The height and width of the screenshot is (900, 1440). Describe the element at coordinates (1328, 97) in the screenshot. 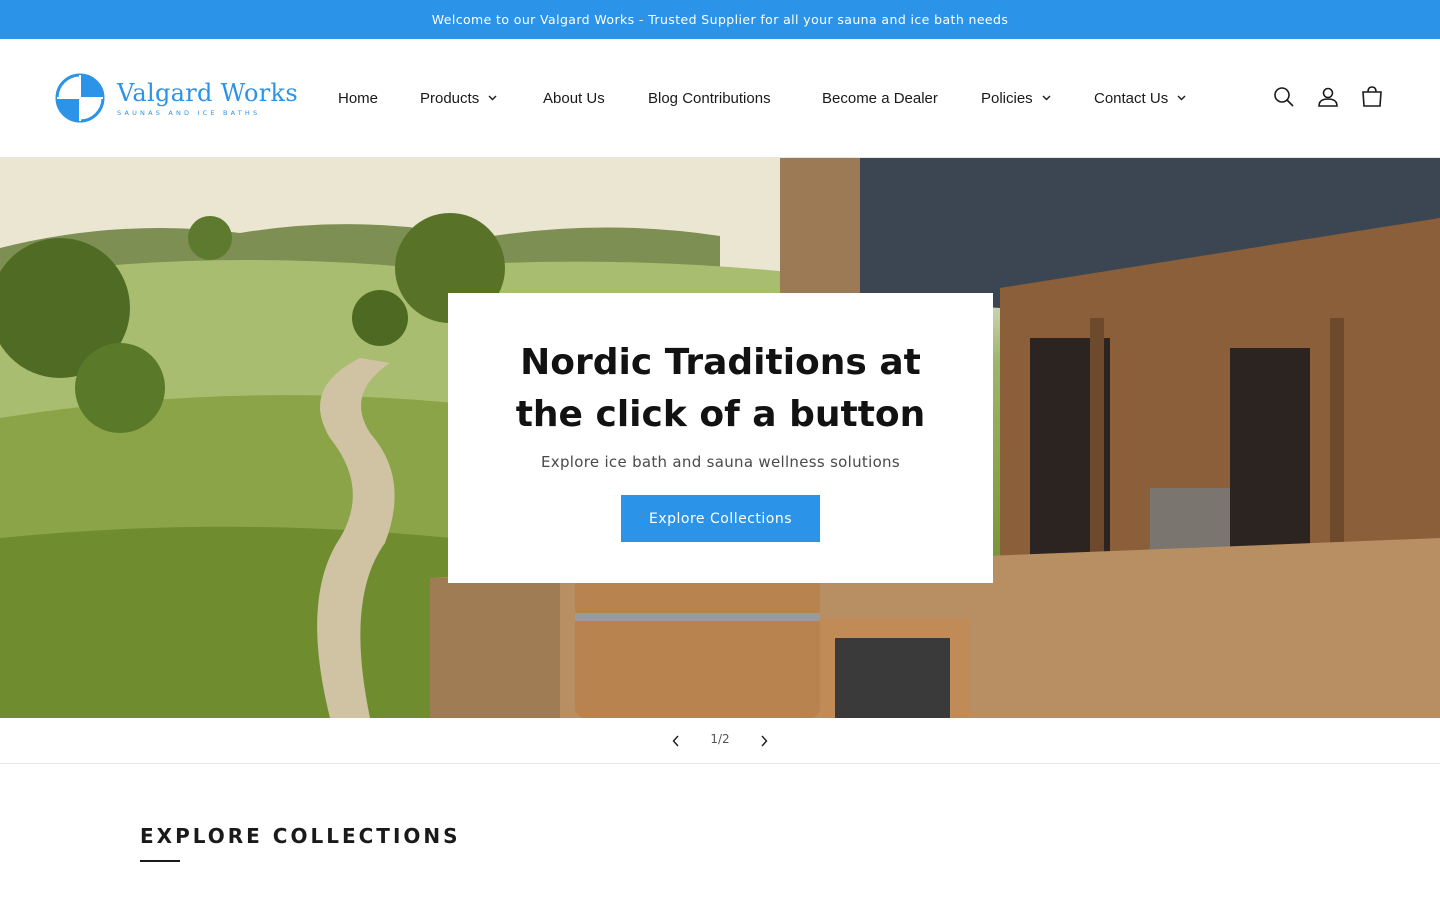

I see `account-icon` at that location.